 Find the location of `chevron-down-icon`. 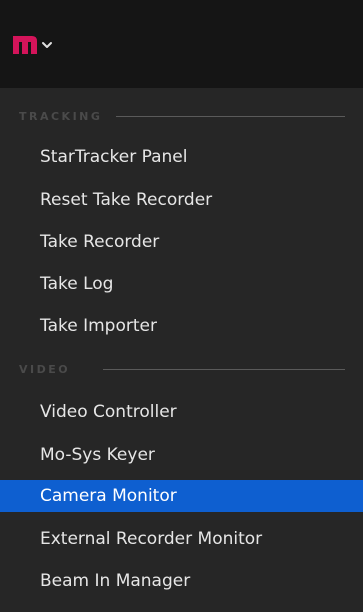

chevron-down-icon is located at coordinates (47, 45).